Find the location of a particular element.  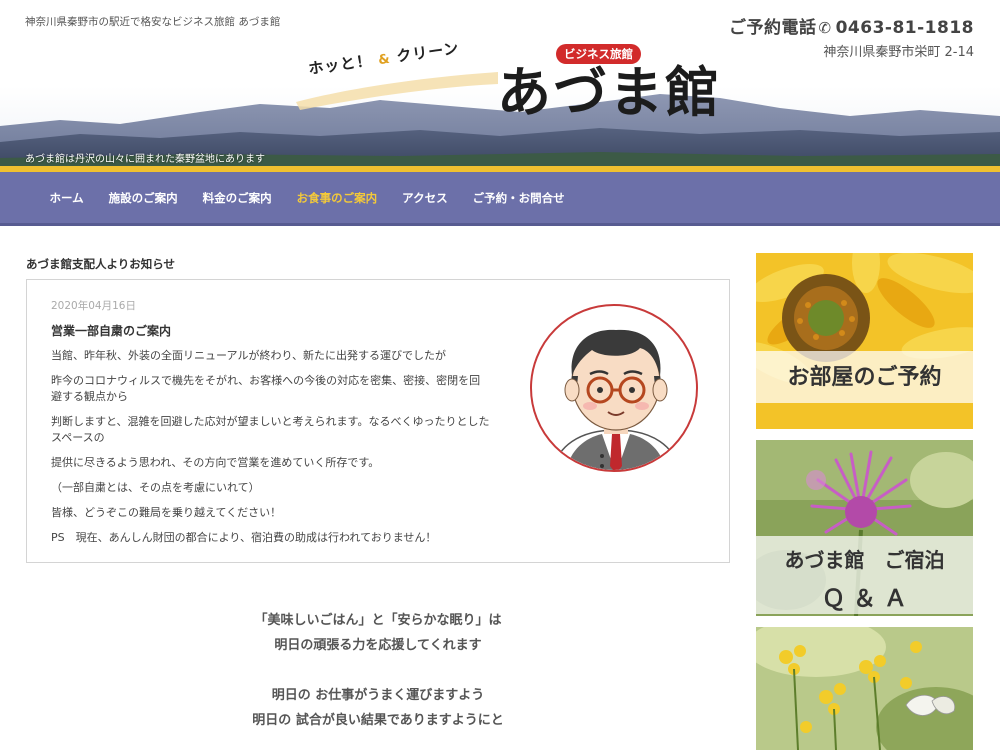

notice-paragraph: （一部自粛とは、その点を考慮にいれて） is located at coordinates (155, 487).